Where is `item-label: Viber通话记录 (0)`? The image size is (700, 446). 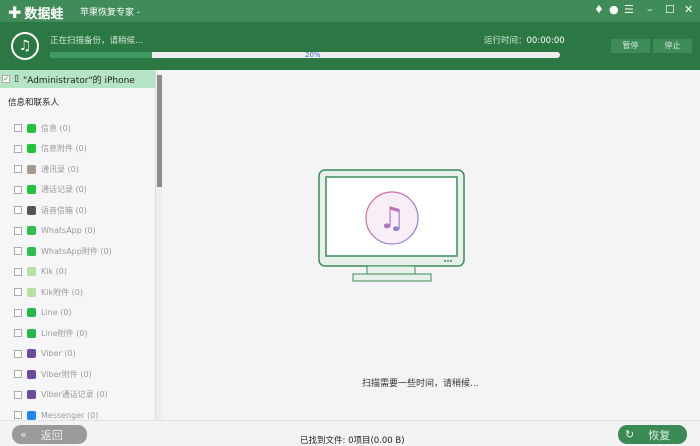 item-label: Viber通话记录 (0) is located at coordinates (74, 395).